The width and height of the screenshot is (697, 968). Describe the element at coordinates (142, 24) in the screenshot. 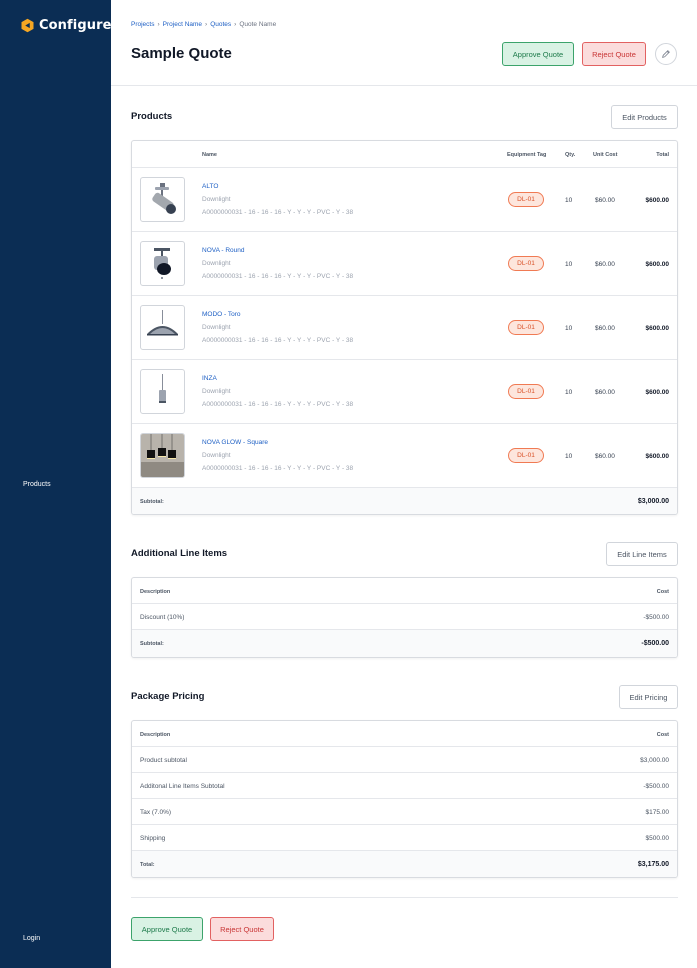

I see `breadcrumb-projects: Projects` at that location.